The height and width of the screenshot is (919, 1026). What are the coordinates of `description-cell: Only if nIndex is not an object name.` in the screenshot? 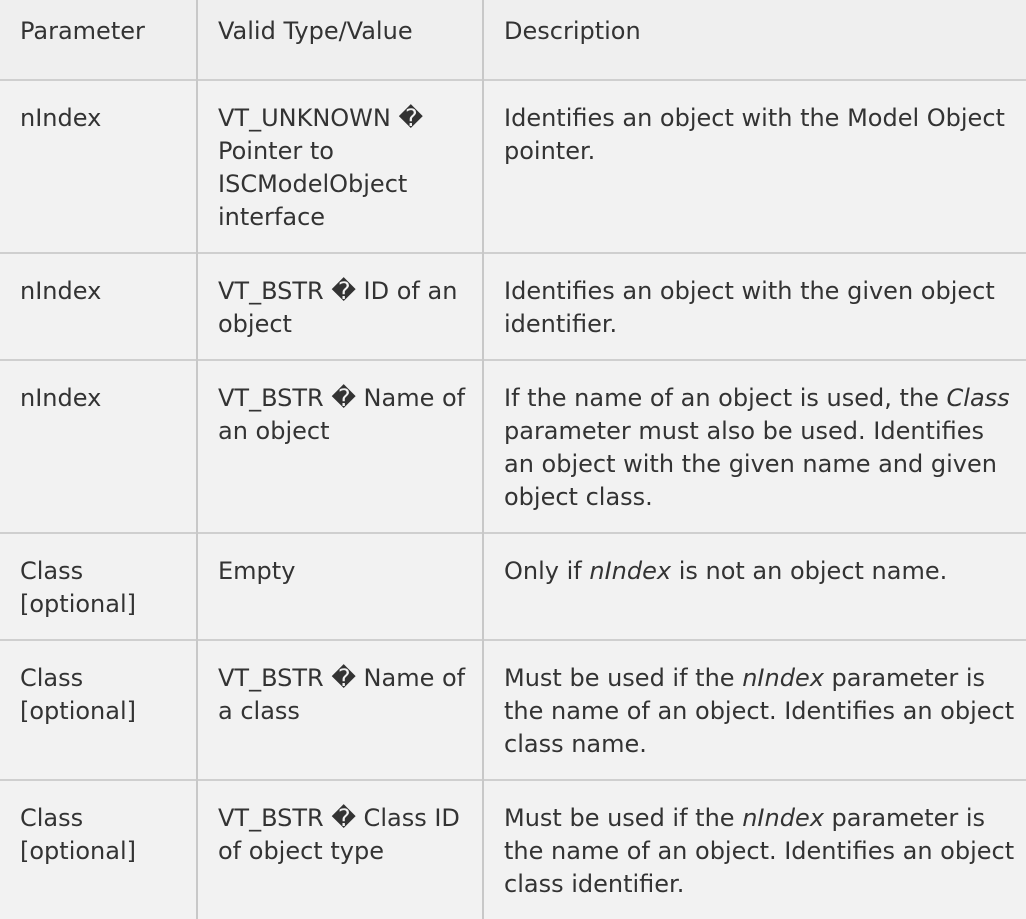 It's located at (754, 586).